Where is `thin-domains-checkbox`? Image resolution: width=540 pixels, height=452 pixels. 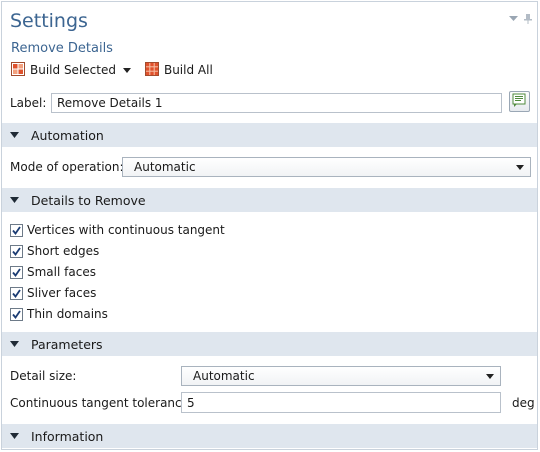
thin-domains-checkbox is located at coordinates (16, 314).